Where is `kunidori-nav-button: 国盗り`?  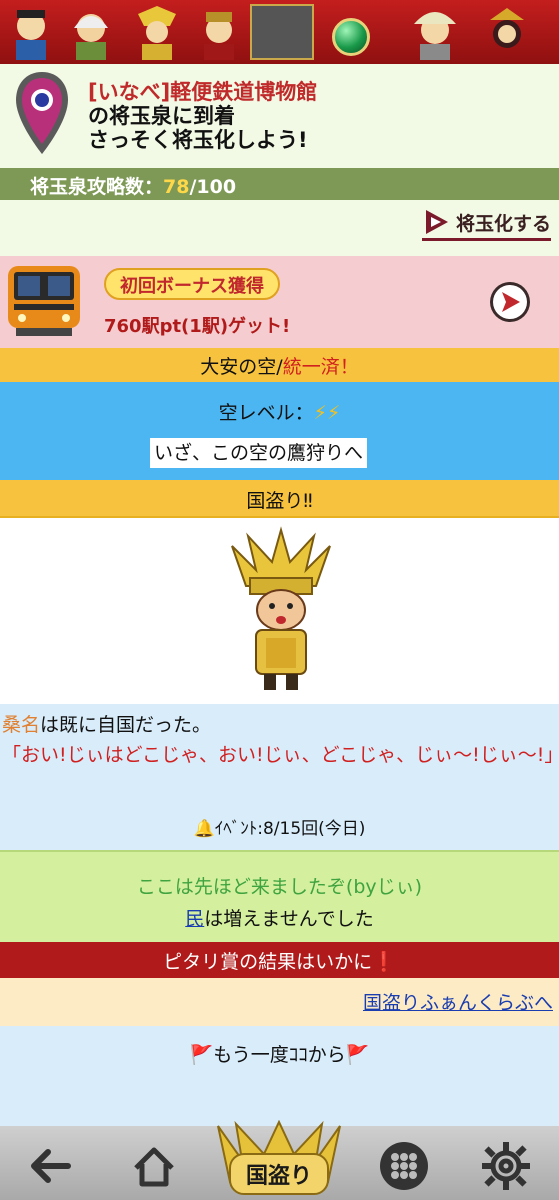 kunidori-nav-button: 国盗り is located at coordinates (279, 1159).